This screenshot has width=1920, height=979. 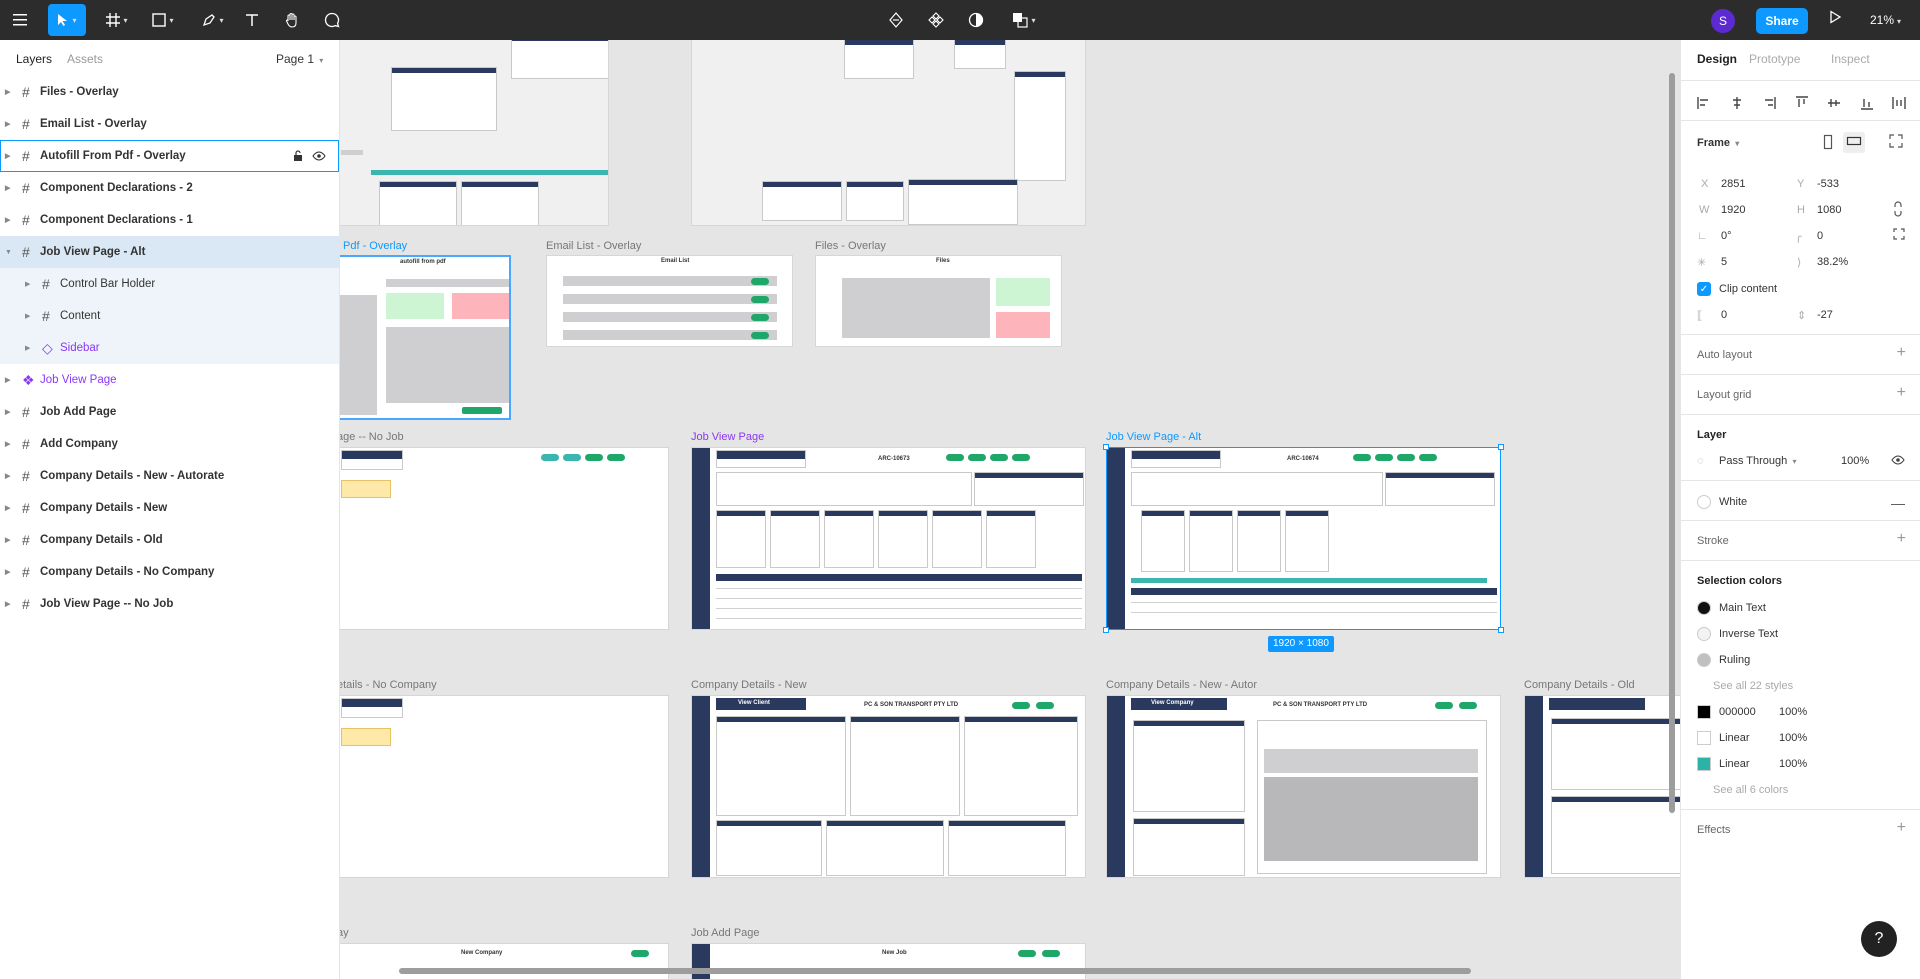 I want to click on present-play-icon, so click(x=1835, y=18).